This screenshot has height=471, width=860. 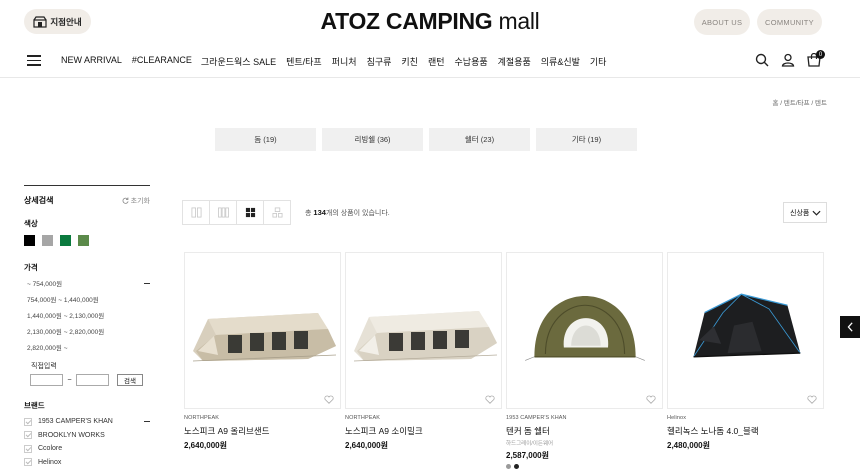 What do you see at coordinates (87, 422) in the screenshot?
I see `brand-option: 1953 CAMPER'S KHAN` at bounding box center [87, 422].